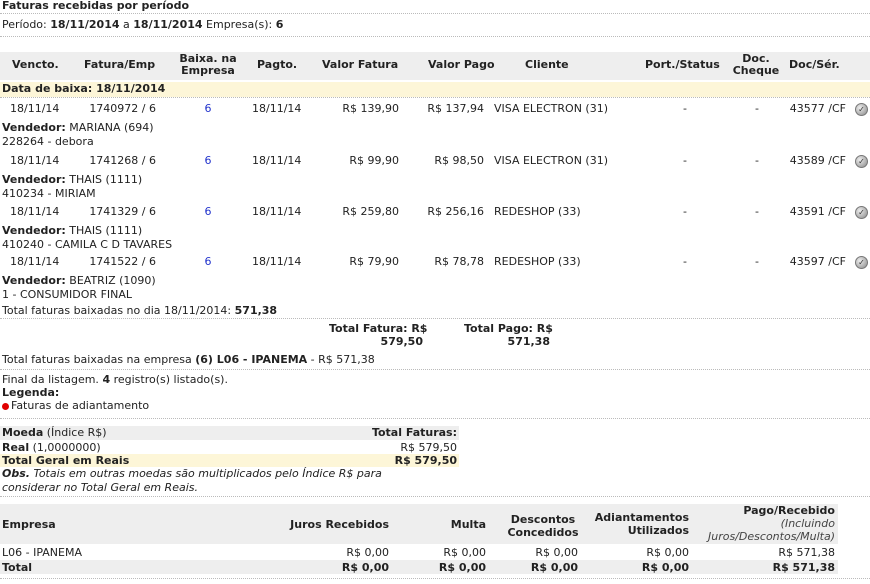 The width and height of the screenshot is (870, 584). Describe the element at coordinates (122, 261) in the screenshot. I see `cell-fatura: 1741522 / 6` at that location.